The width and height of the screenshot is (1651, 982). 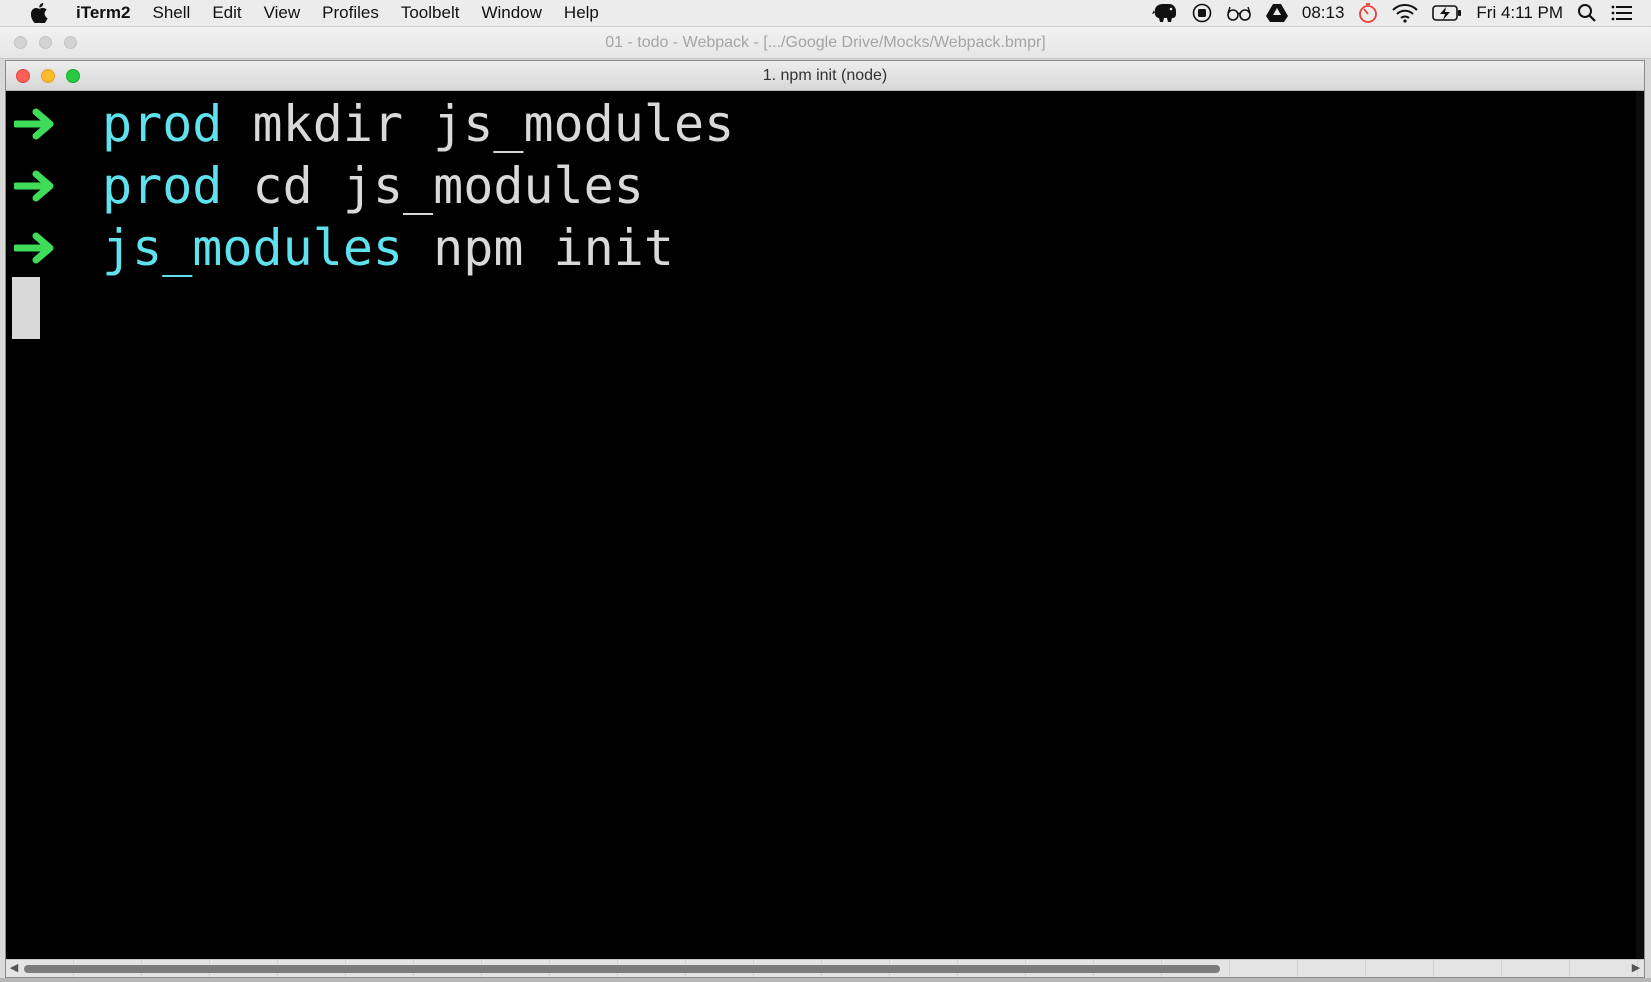 What do you see at coordinates (1164, 13) in the screenshot?
I see `evernote-elephant-icon` at bounding box center [1164, 13].